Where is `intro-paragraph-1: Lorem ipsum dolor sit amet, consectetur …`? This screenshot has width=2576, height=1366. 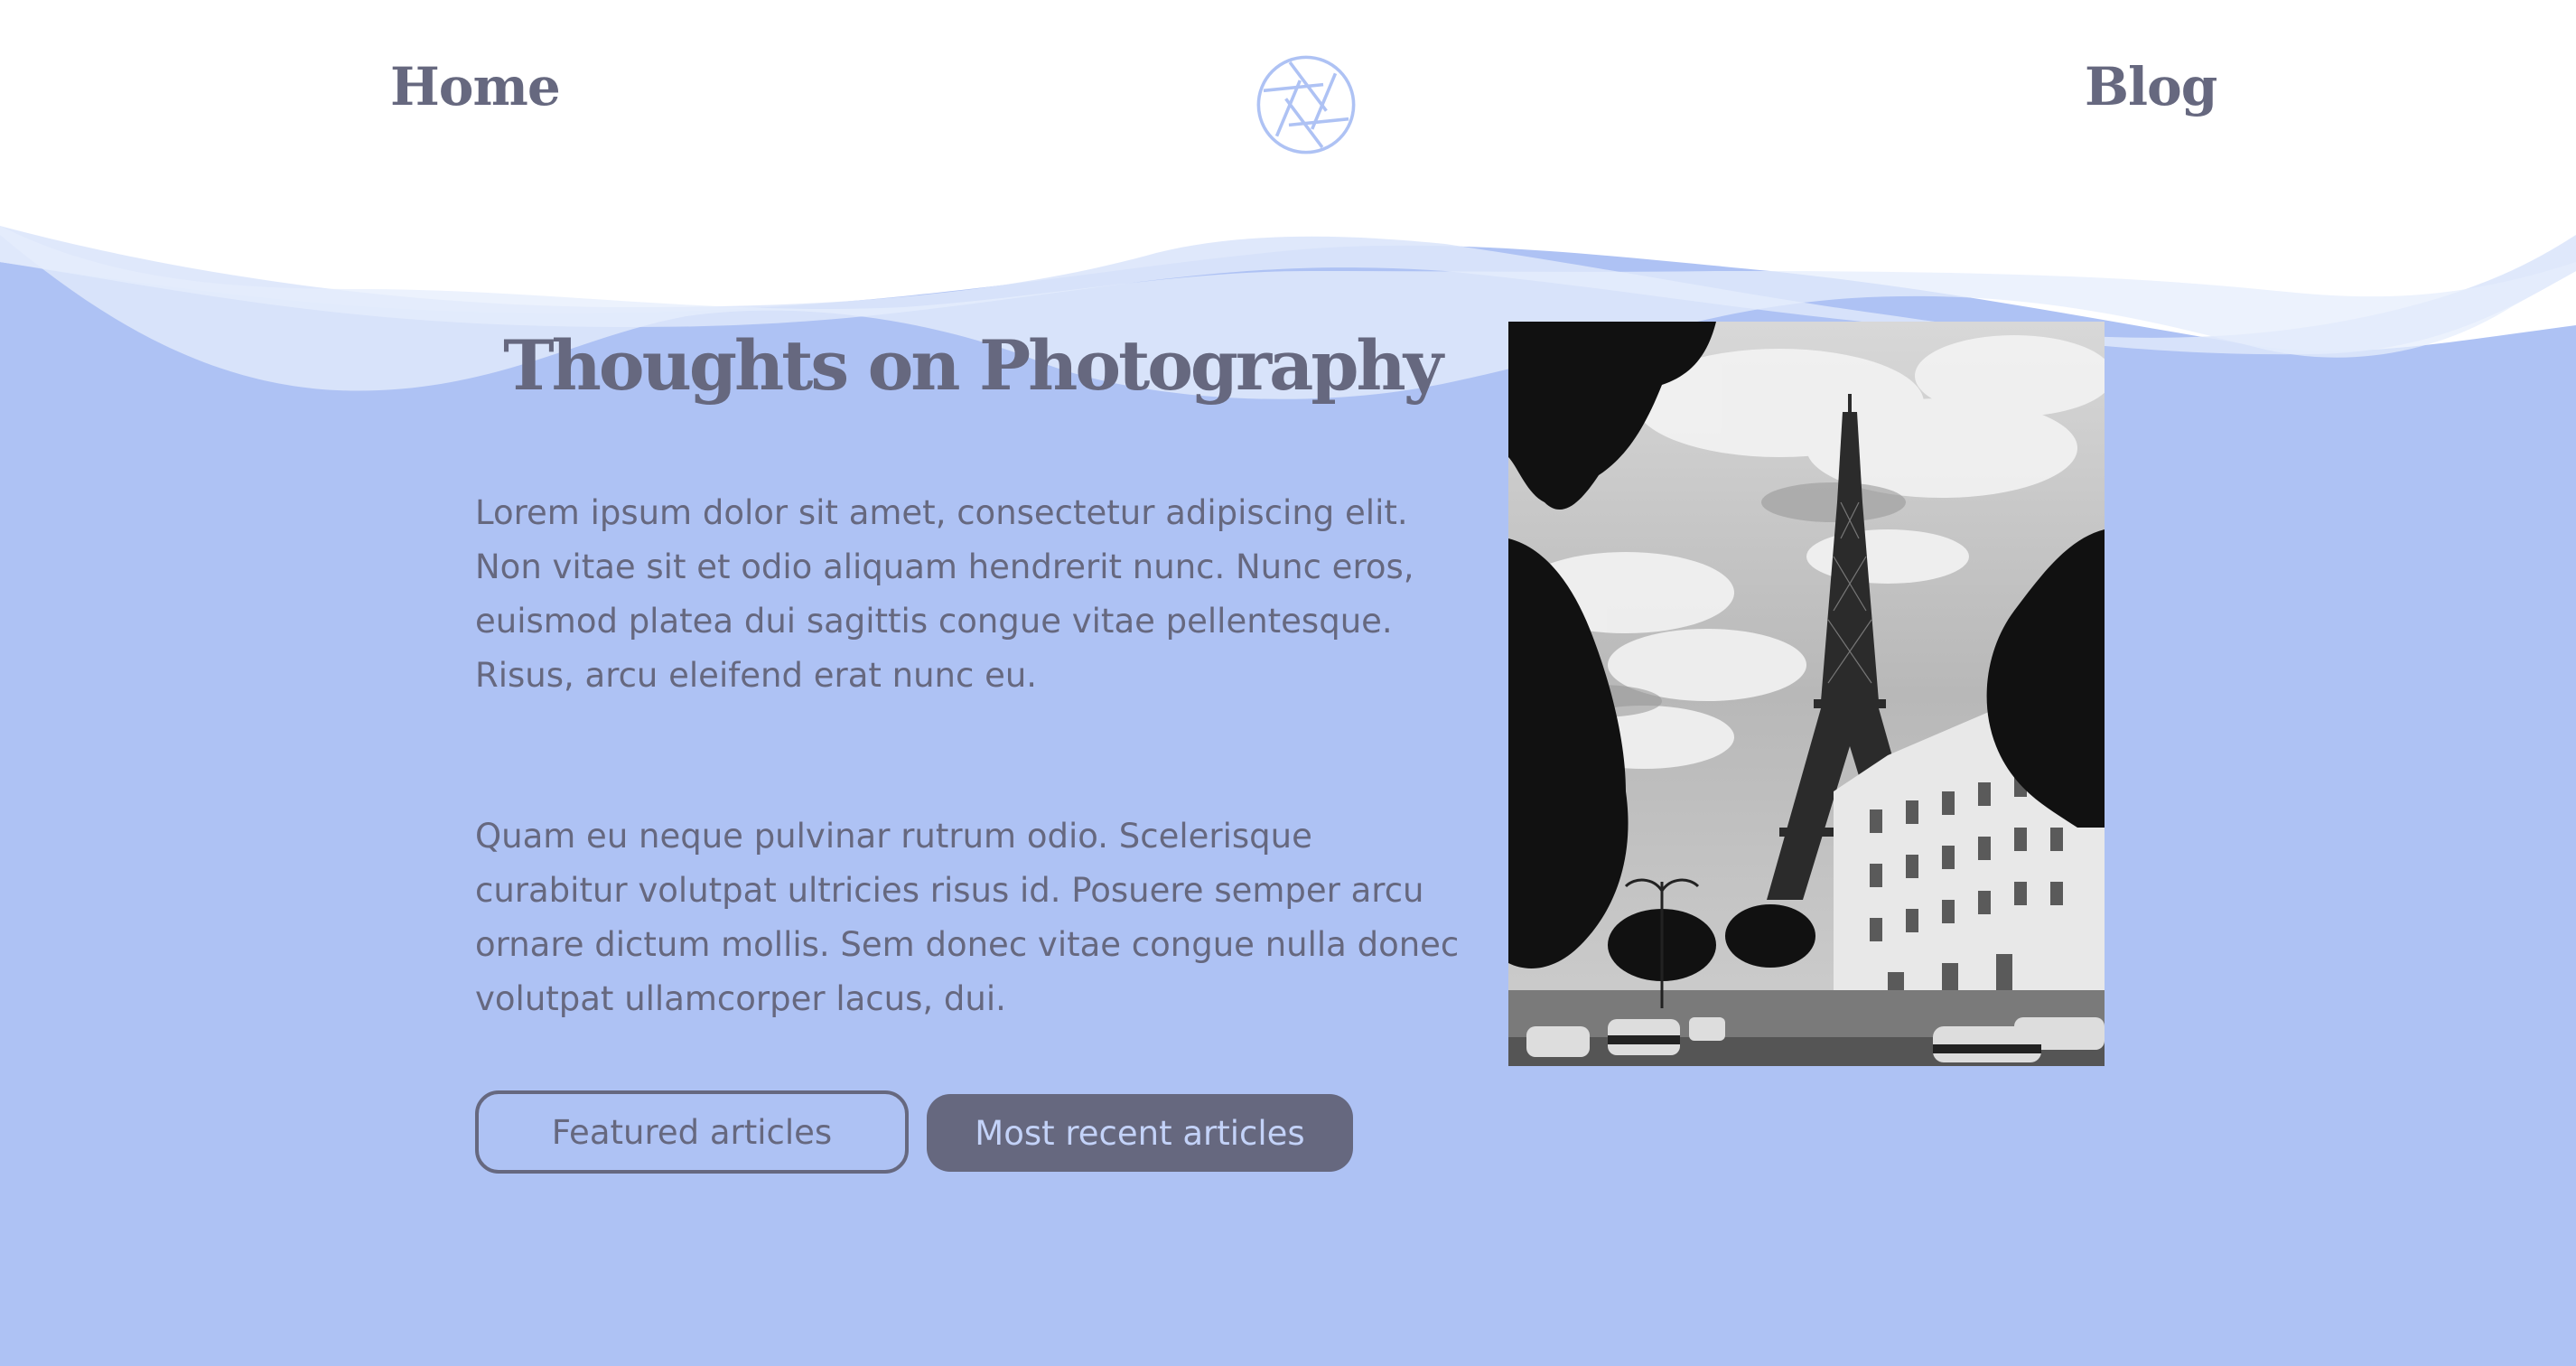
intro-paragraph-1: Lorem ipsum dolor sit amet, consectetur … is located at coordinates (945, 594).